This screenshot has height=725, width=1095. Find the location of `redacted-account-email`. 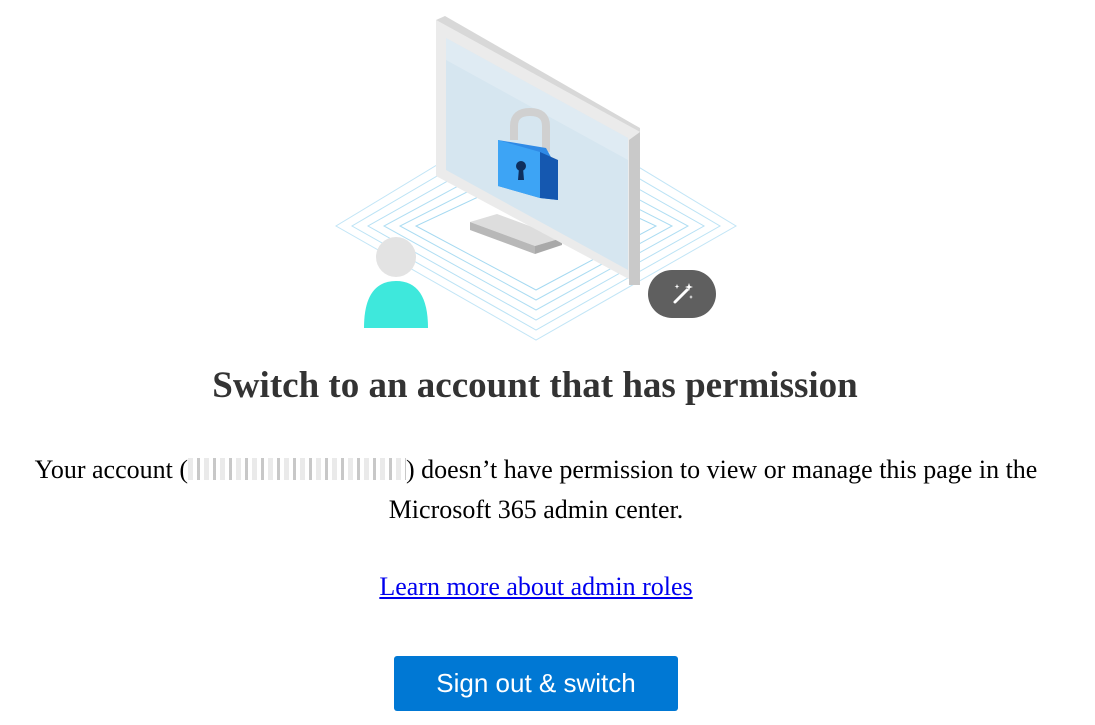

redacted-account-email is located at coordinates (297, 469).